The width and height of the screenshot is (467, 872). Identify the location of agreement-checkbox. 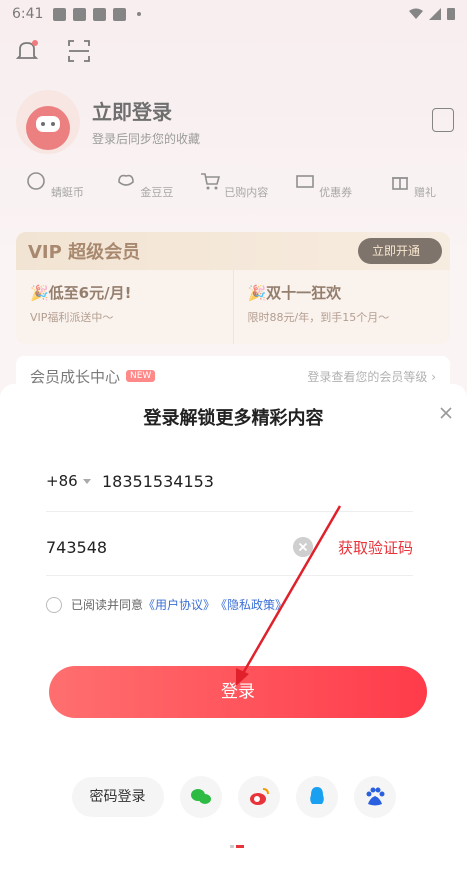
(54, 604).